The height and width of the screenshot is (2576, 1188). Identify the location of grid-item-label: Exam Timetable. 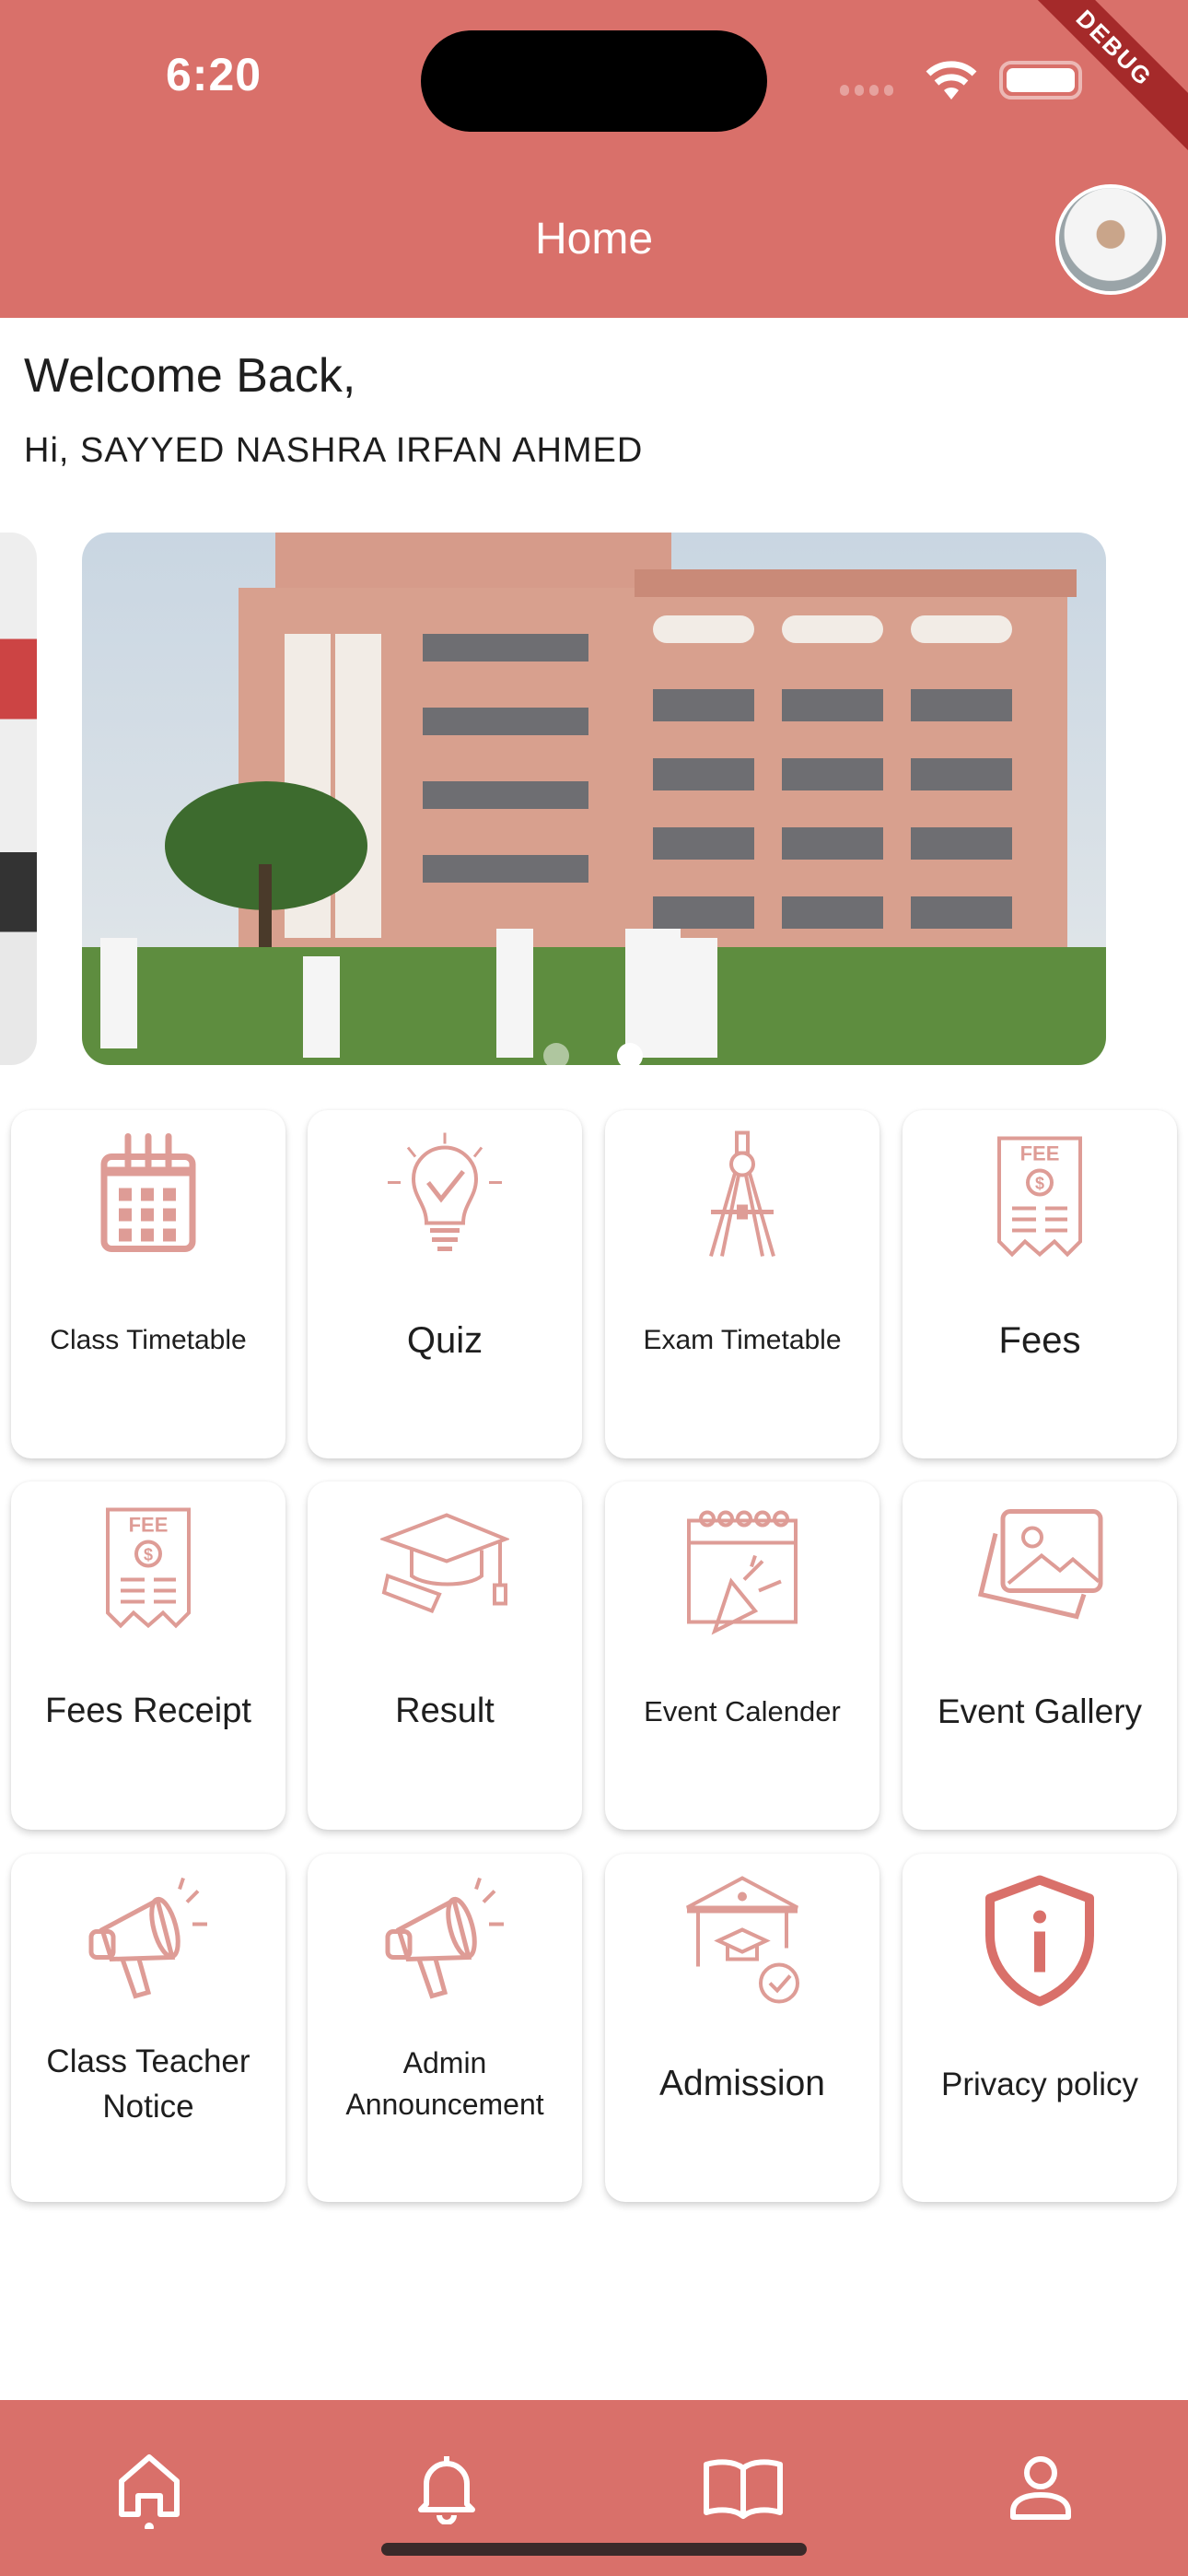
(742, 1340).